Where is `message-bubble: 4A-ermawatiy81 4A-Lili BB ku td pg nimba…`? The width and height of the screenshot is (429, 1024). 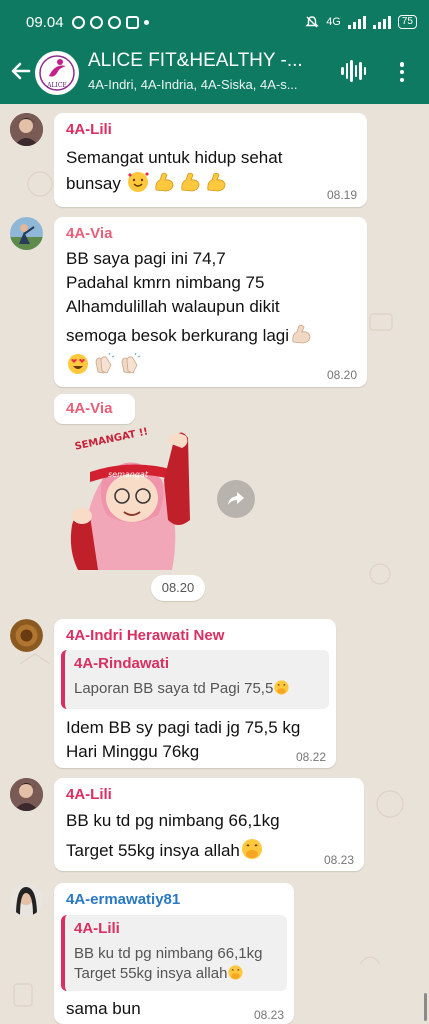
message-bubble: 4A-ermawatiy81 4A-Lili BB ku td pg nimba… is located at coordinates (174, 953).